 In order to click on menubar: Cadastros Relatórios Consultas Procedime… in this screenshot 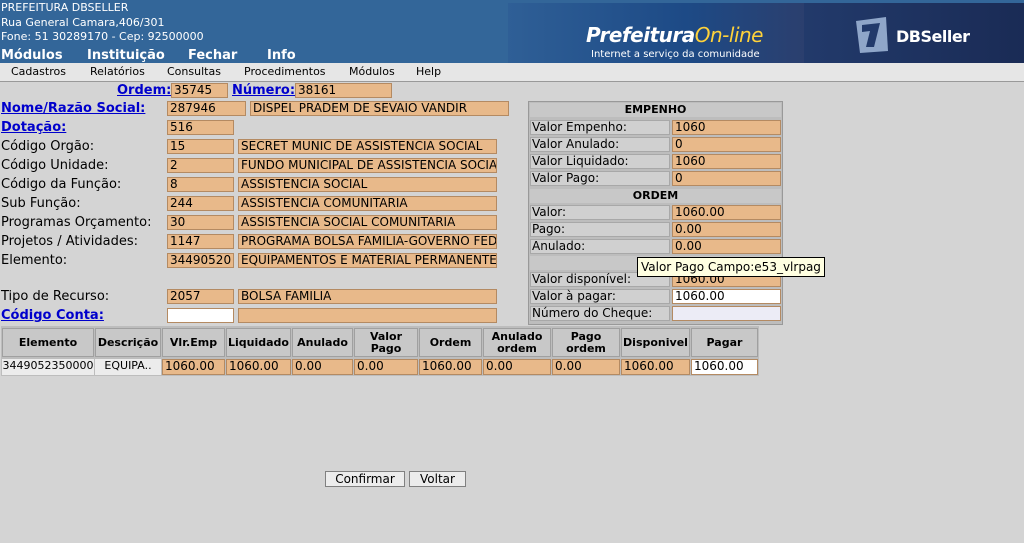, I will do `click(512, 72)`.